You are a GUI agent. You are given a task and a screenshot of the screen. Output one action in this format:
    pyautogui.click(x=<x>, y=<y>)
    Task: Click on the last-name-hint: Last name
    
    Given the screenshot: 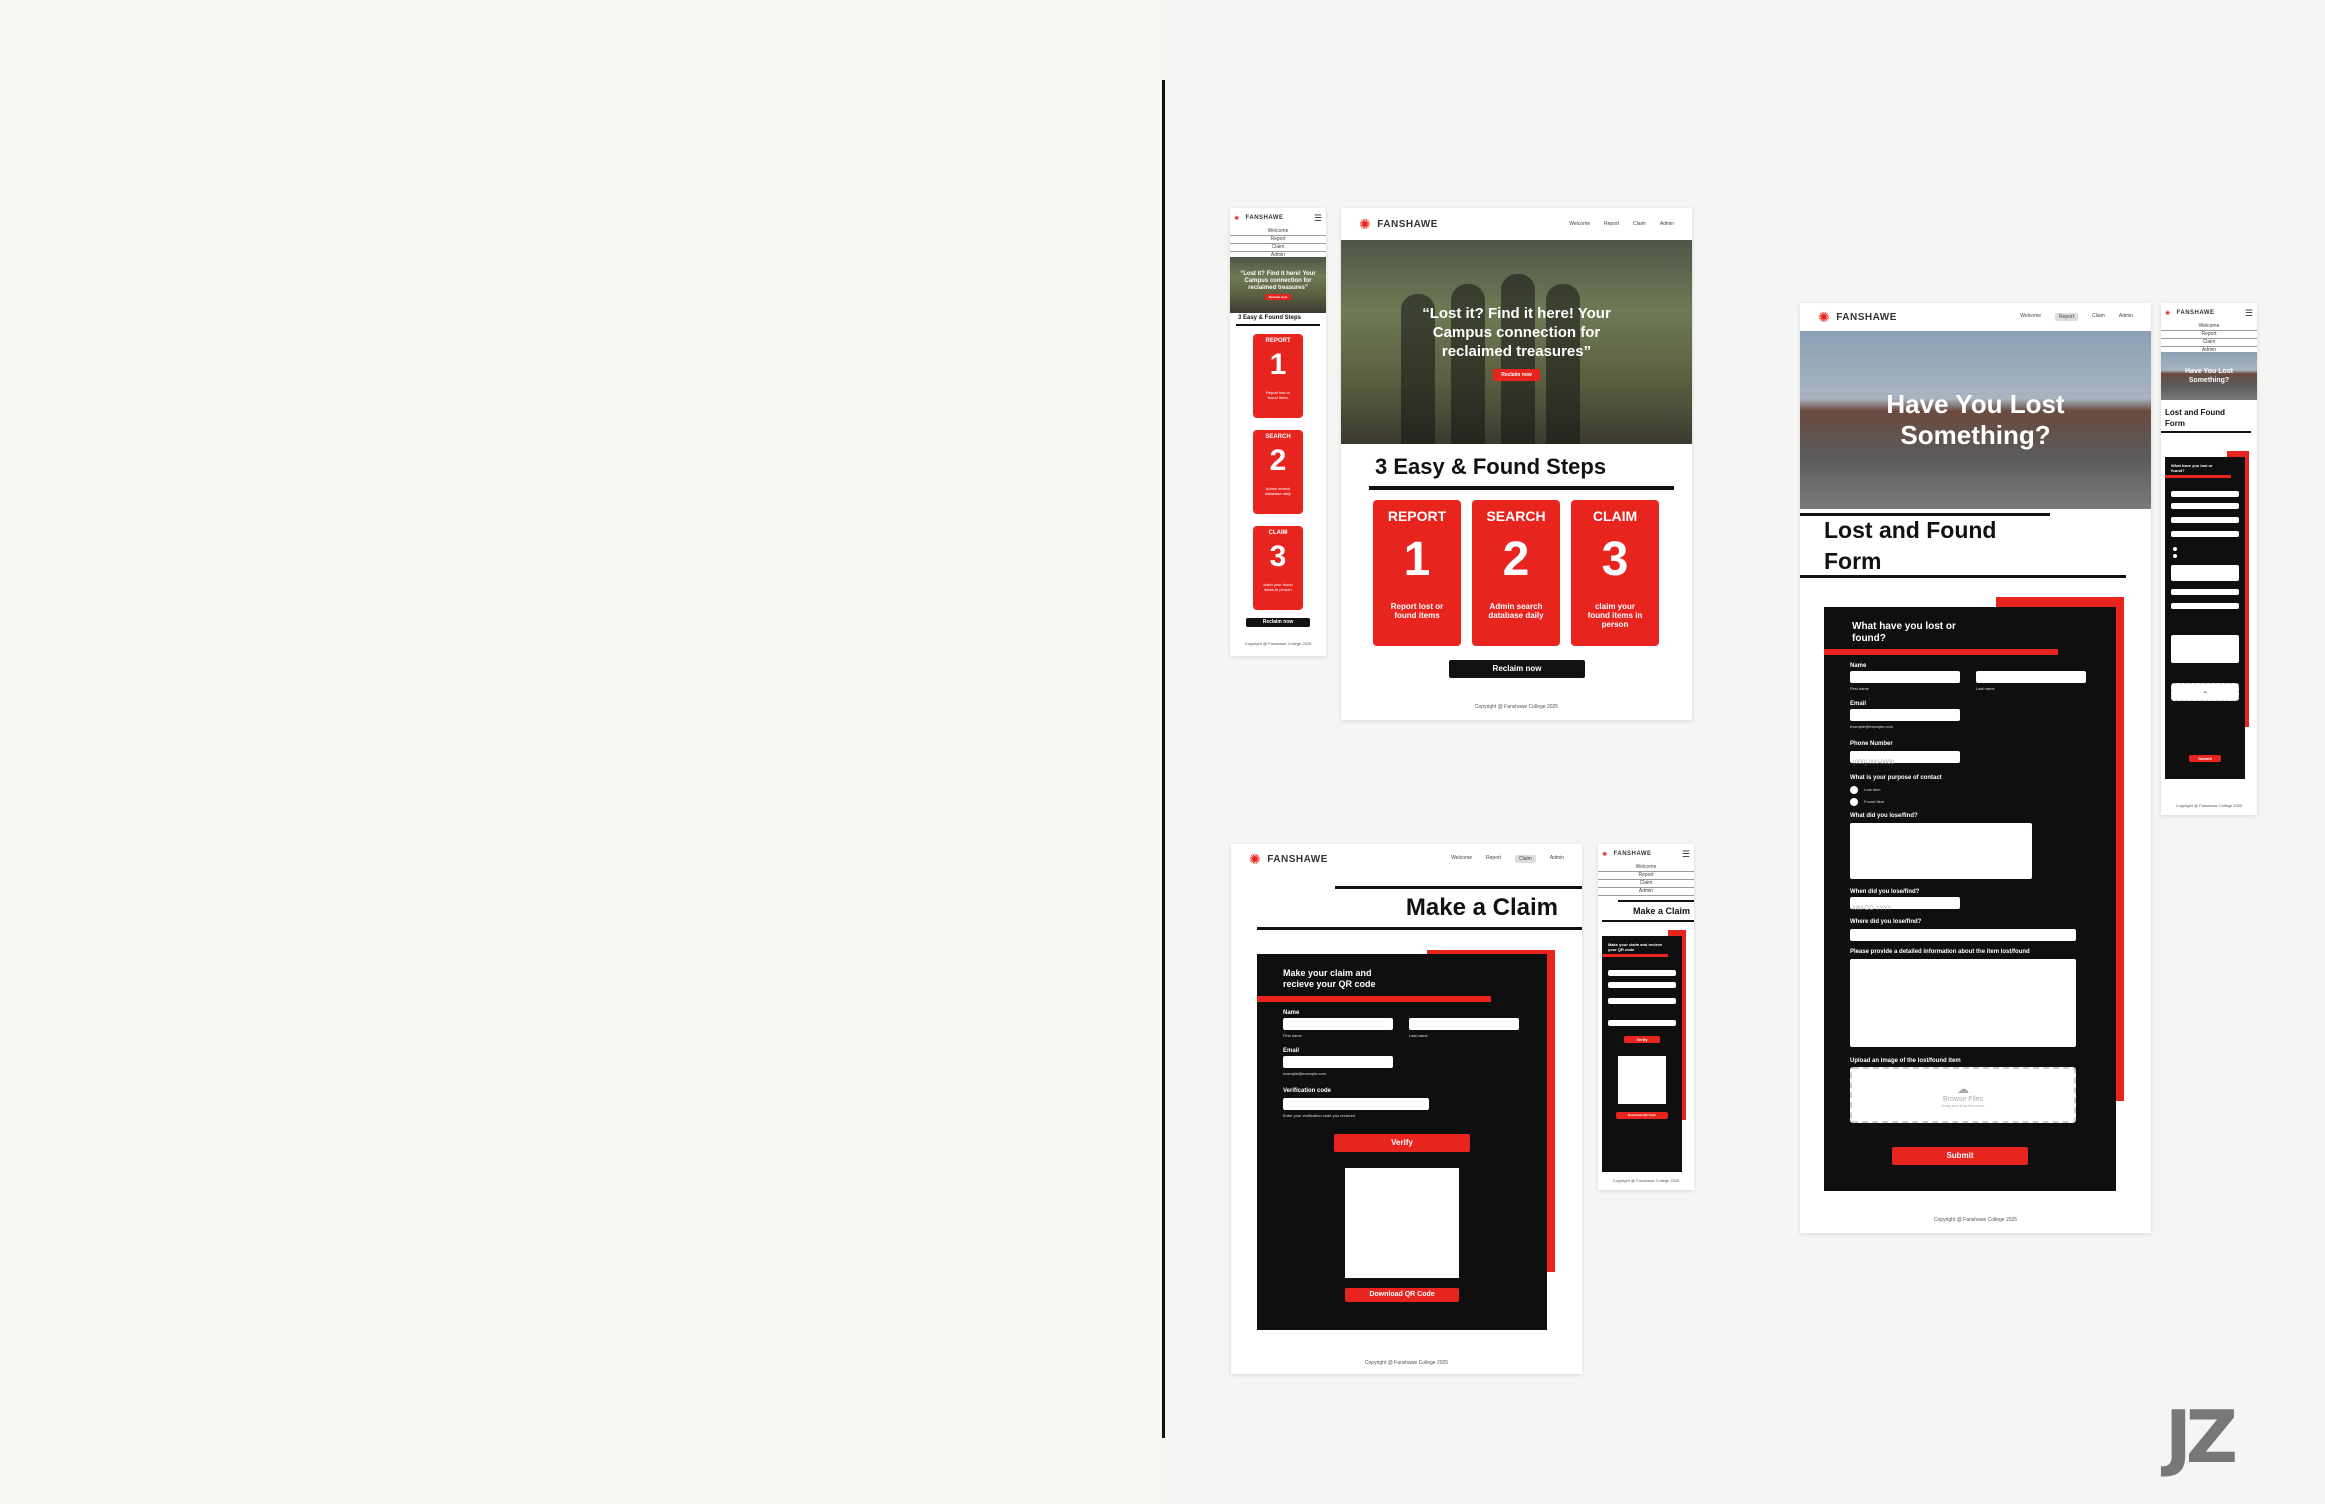 What is the action you would take?
    pyautogui.click(x=1985, y=688)
    